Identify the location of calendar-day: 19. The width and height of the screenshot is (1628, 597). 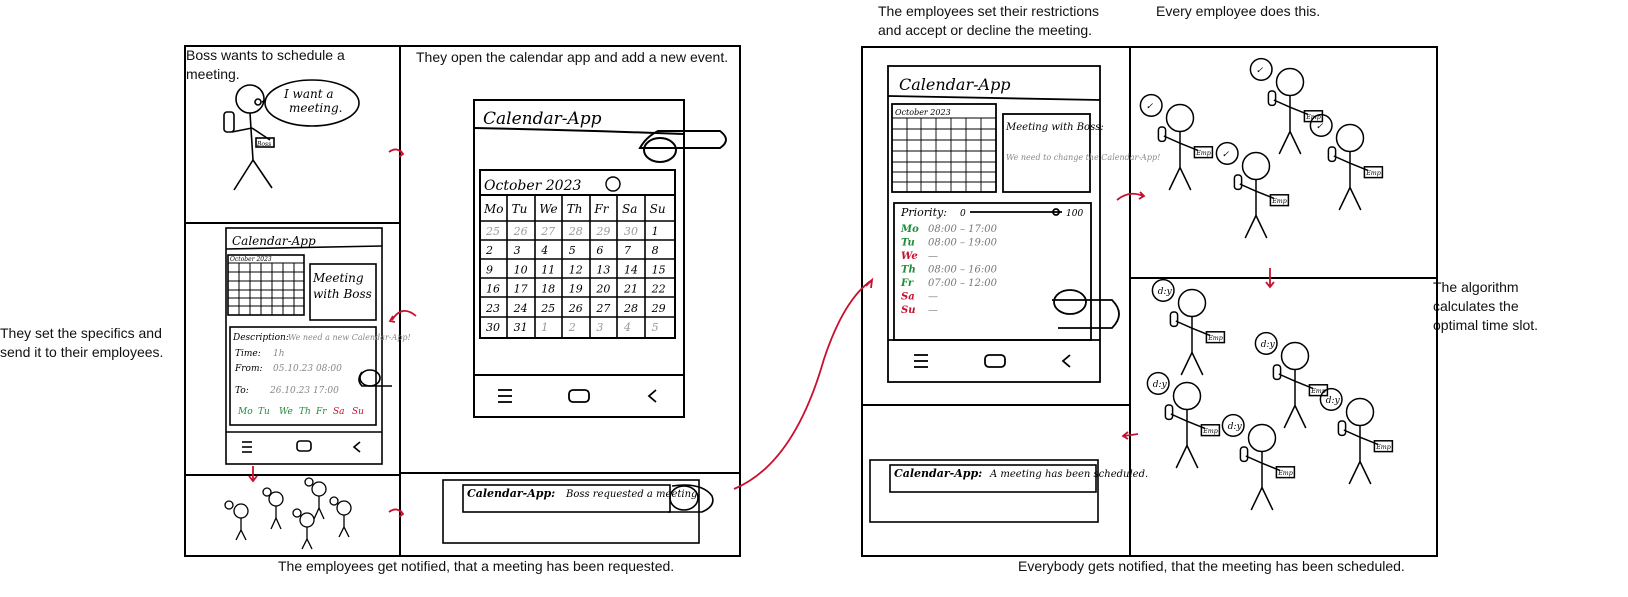
(576, 289).